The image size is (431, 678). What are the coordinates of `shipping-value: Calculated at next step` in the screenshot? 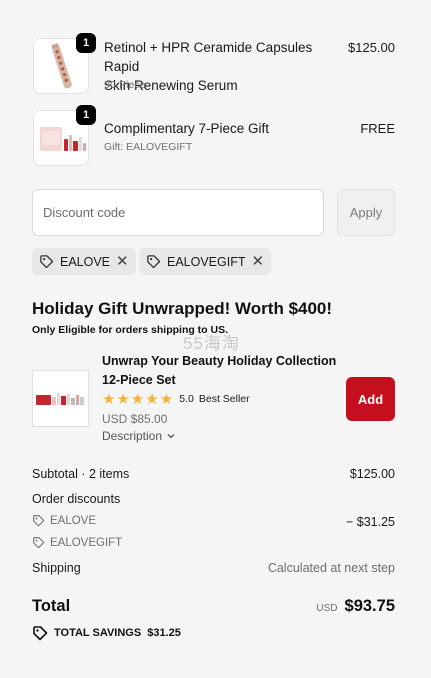 It's located at (331, 568).